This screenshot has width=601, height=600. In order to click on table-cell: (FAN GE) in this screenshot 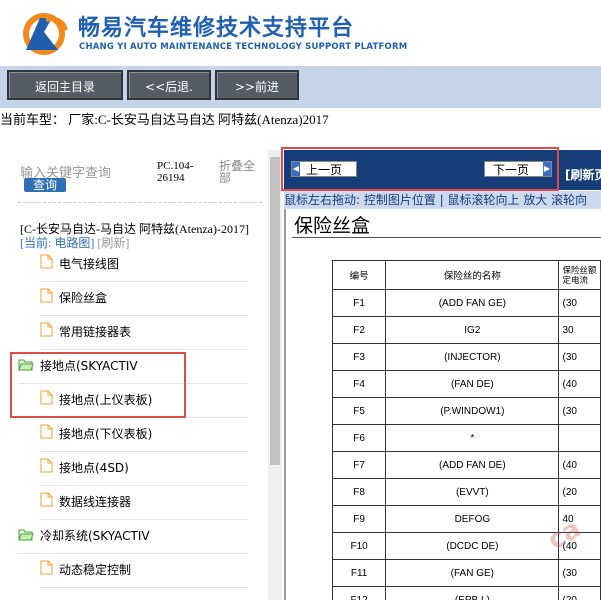, I will do `click(472, 573)`.